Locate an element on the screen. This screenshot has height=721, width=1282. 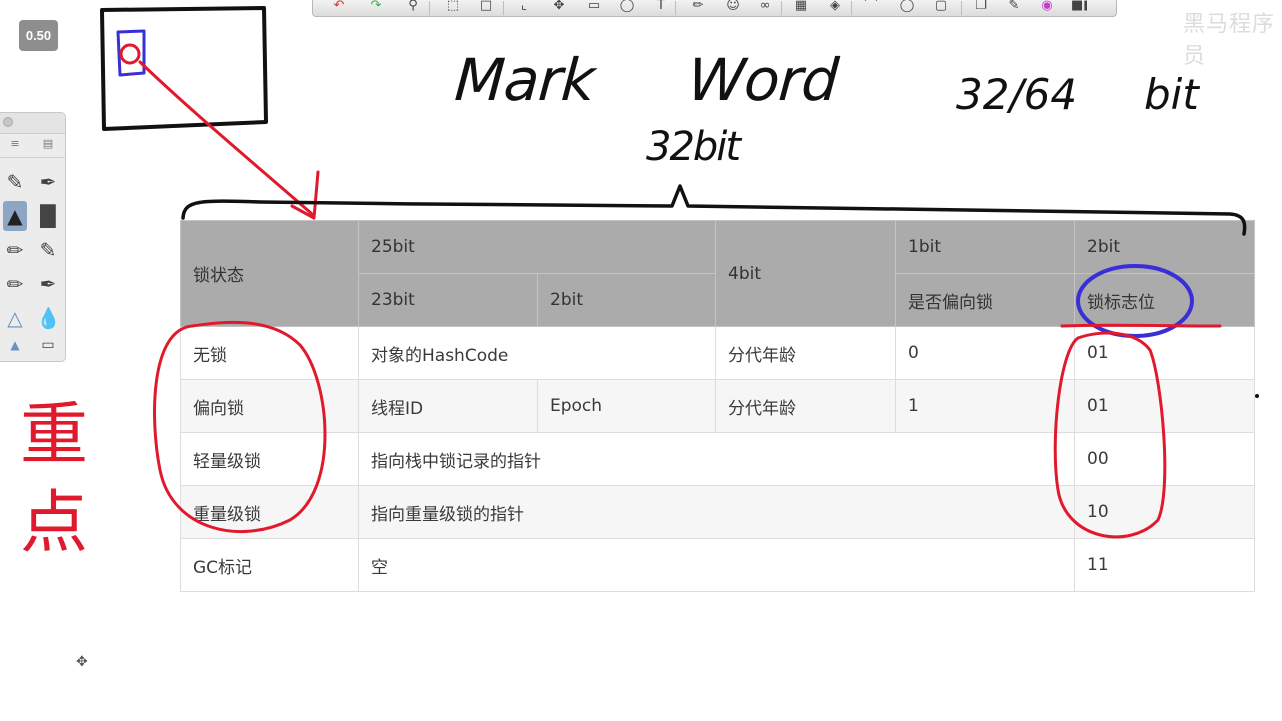
table-row: 轻量级锁 指向栈中锁记录的指针 00 is located at coordinates (717, 459).